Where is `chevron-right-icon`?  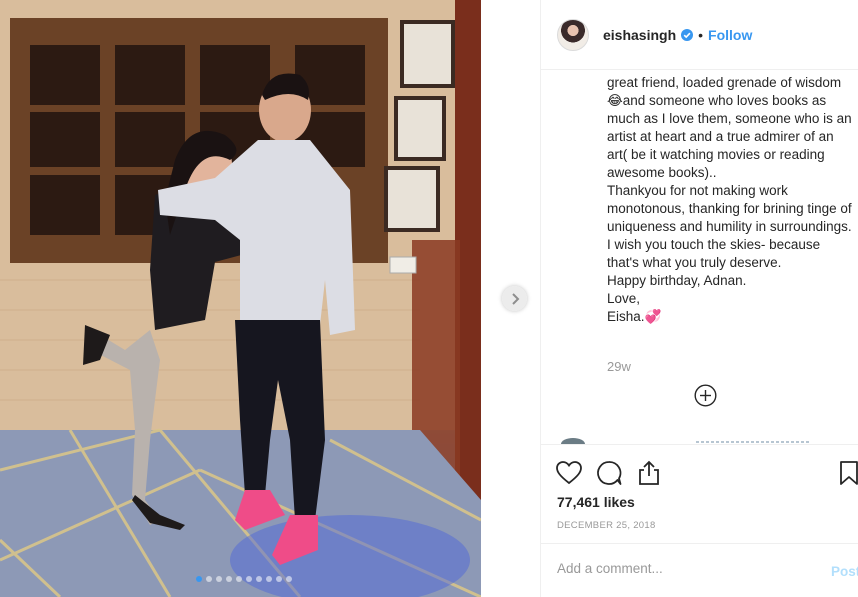 chevron-right-icon is located at coordinates (515, 298).